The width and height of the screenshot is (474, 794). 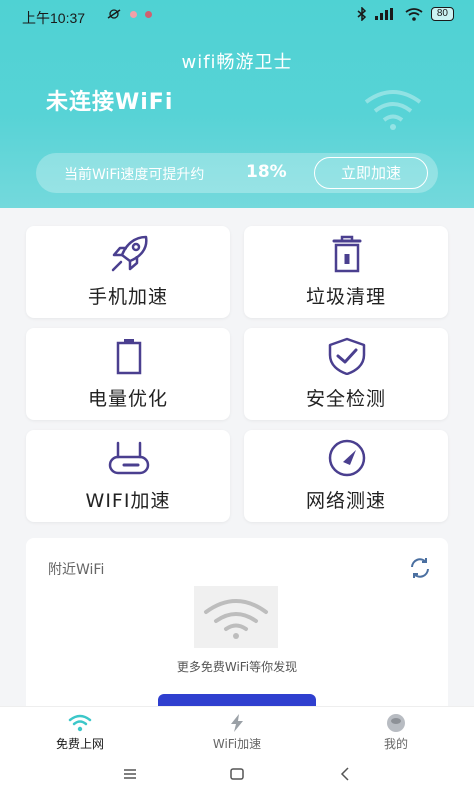 I want to click on empty-wifi-text: 更多免费WiFi等你发现, so click(x=237, y=667).